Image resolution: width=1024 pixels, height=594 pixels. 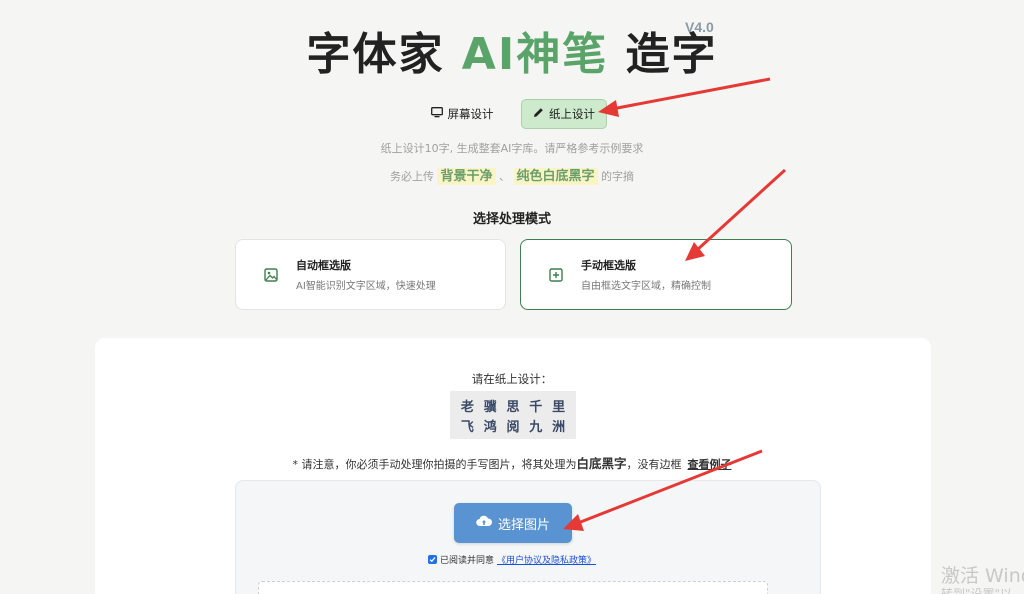 I want to click on manual-select-card: 手动框选版 自由框选文字区域，精确控制, so click(x=656, y=274).